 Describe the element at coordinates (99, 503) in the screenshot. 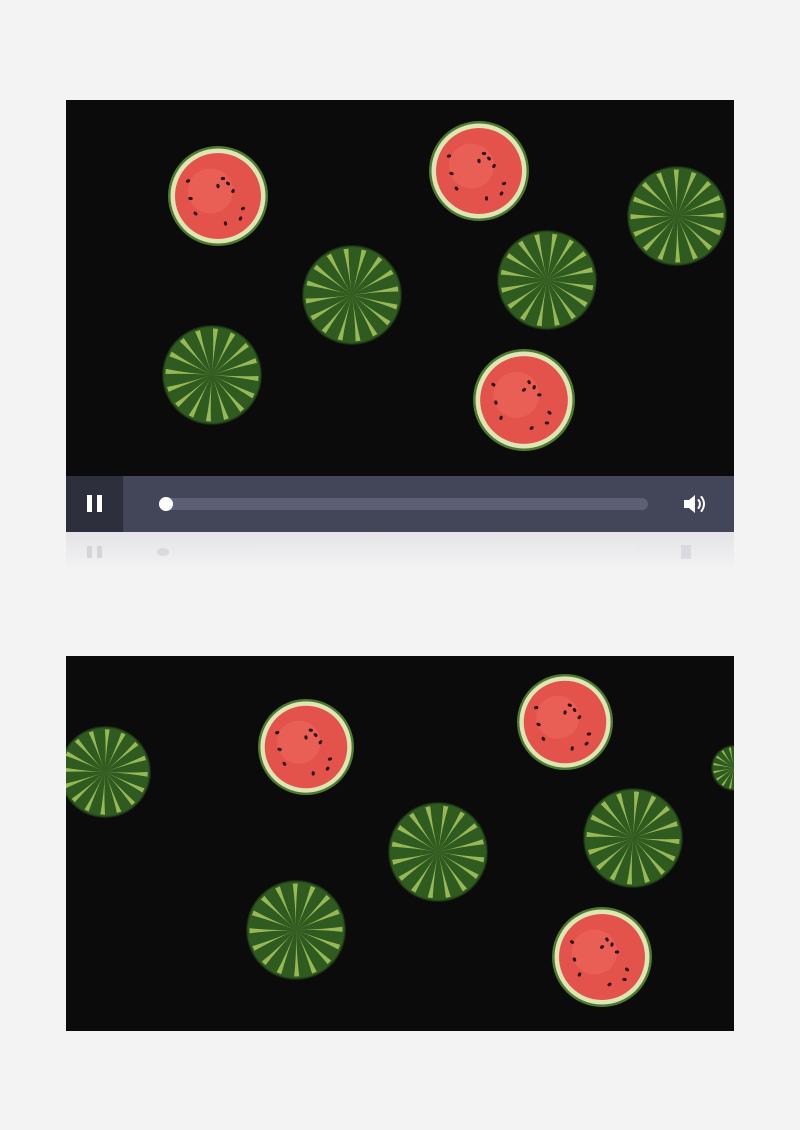

I see `pause-icon-bar` at that location.